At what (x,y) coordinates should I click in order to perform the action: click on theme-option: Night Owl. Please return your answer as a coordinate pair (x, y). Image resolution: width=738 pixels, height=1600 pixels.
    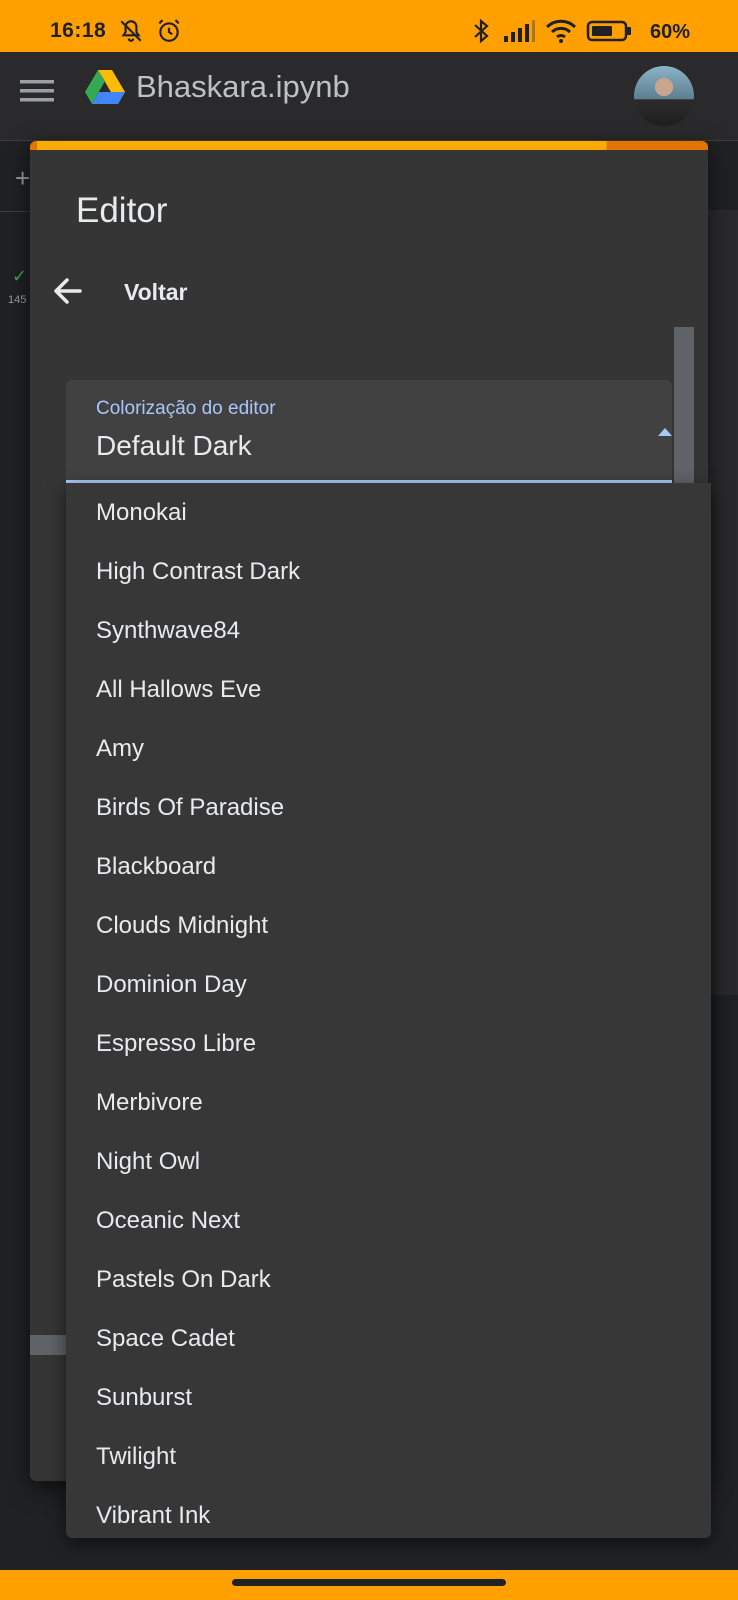
    Looking at the image, I should click on (388, 1161).